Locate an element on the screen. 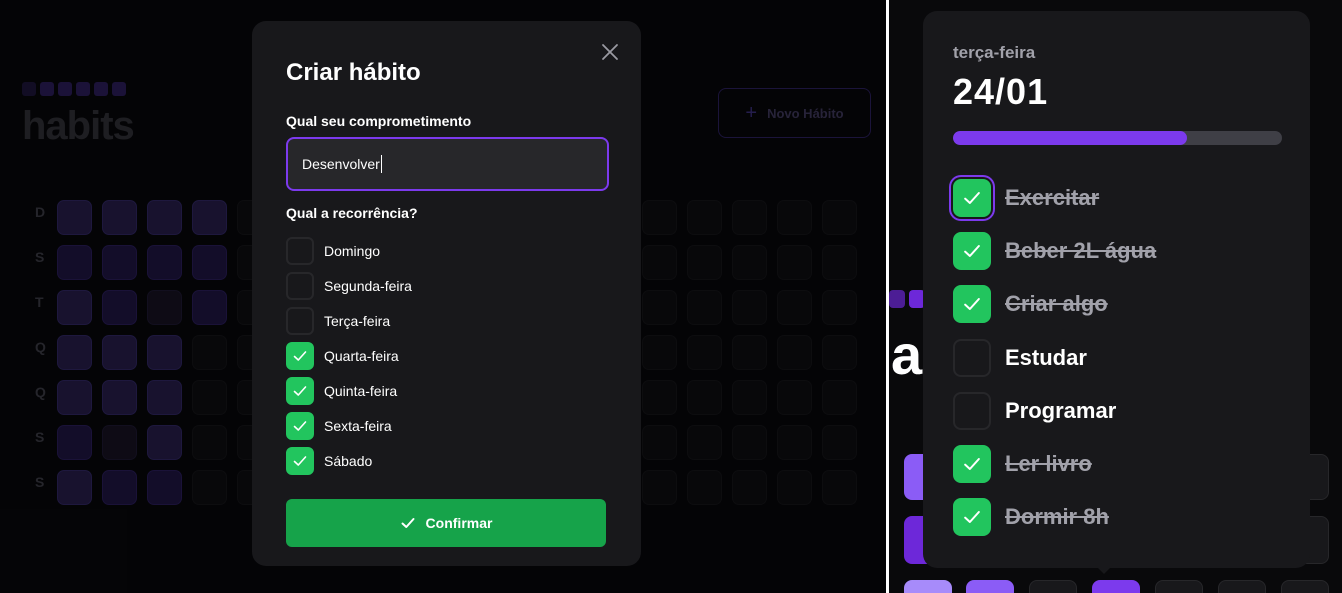  recurrence-option: Domingo is located at coordinates (446, 250).